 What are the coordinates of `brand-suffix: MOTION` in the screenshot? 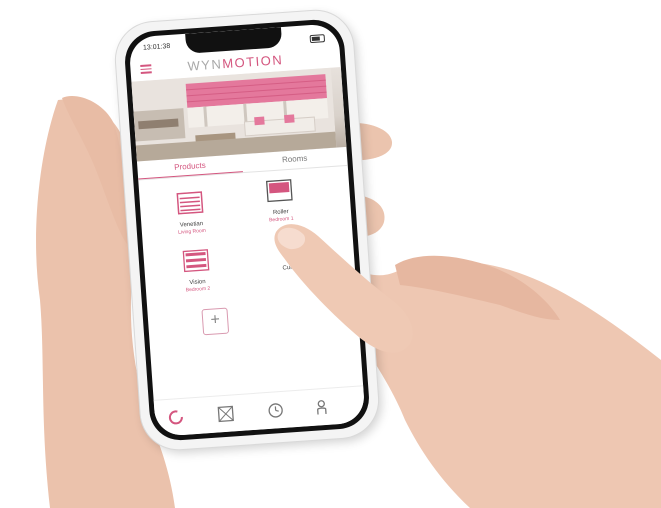 It's located at (252, 62).